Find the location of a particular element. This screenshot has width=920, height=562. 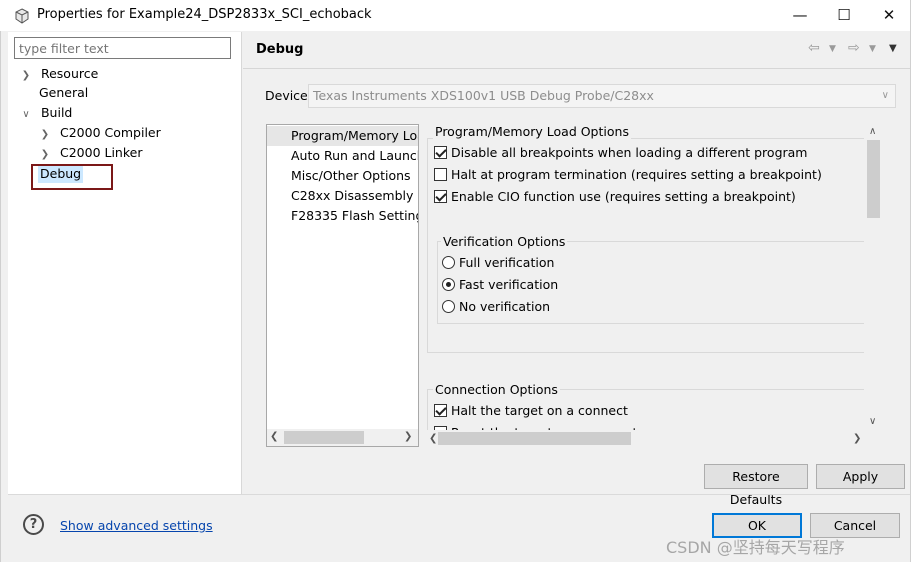

radio-full-verification: Full verification is located at coordinates (498, 263).